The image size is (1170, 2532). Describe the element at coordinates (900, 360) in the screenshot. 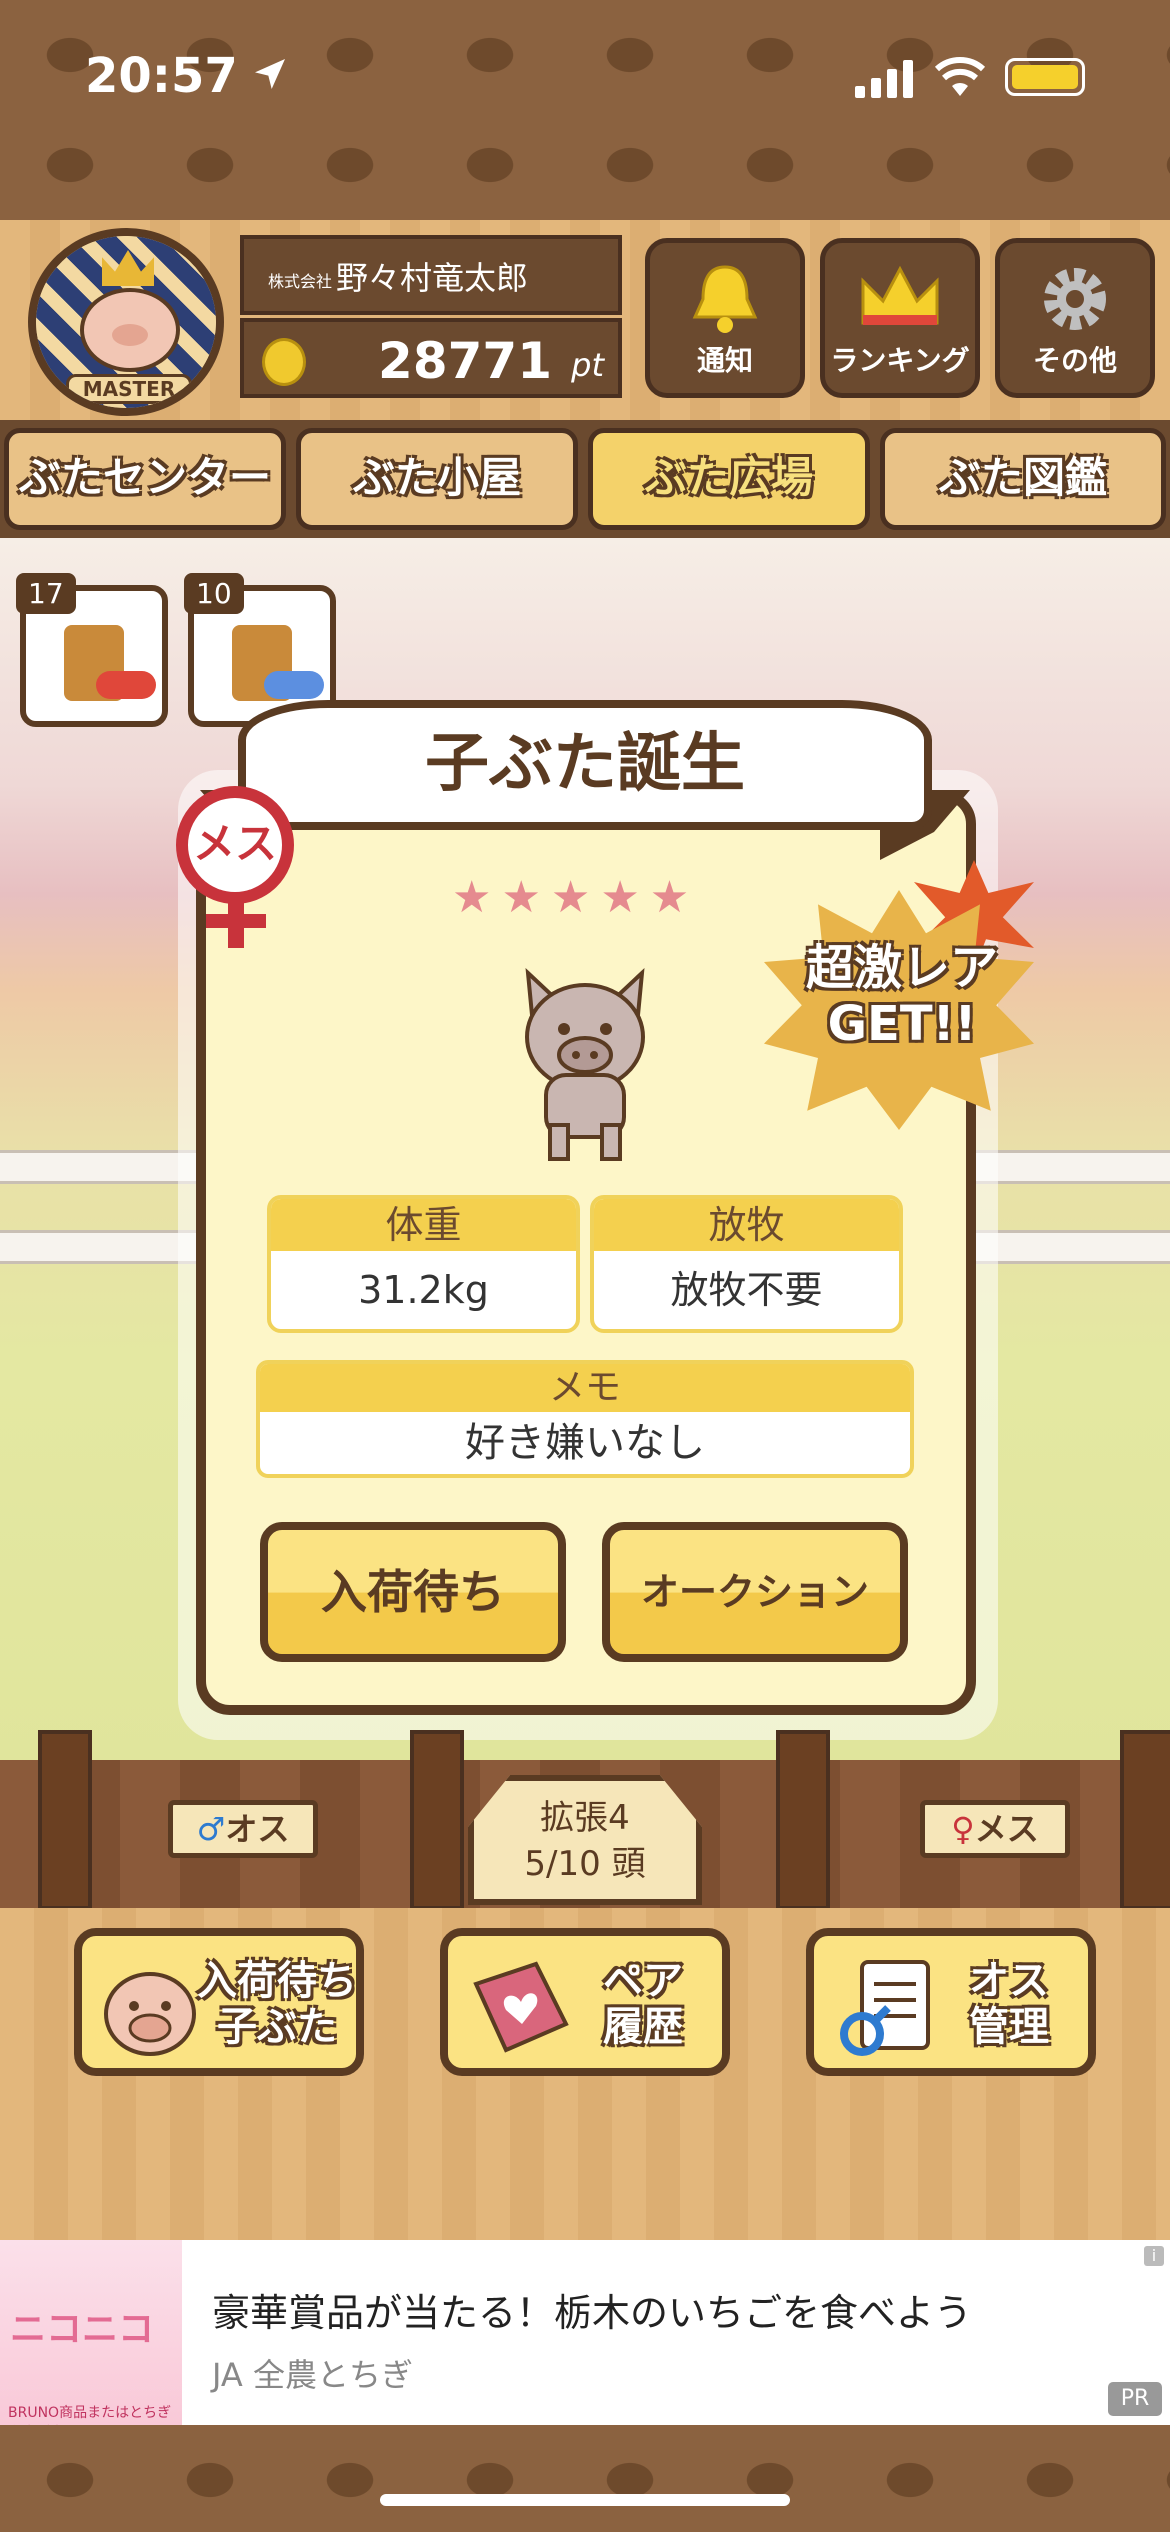

I see `ranking-label: ランキング` at that location.